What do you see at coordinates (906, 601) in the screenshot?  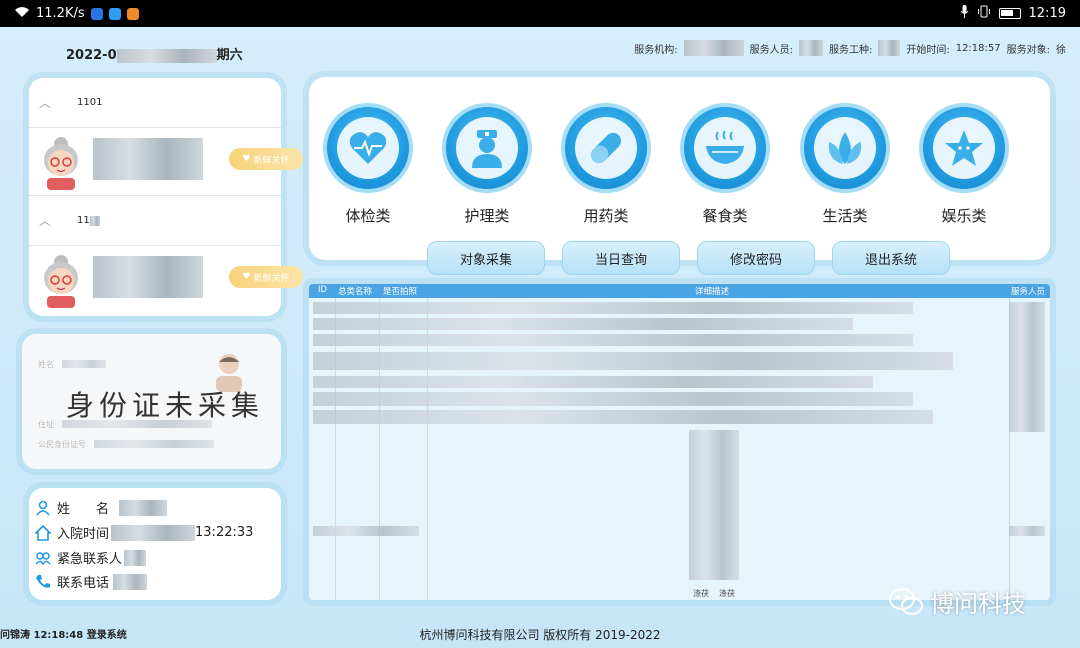 I see `wechat-icon` at bounding box center [906, 601].